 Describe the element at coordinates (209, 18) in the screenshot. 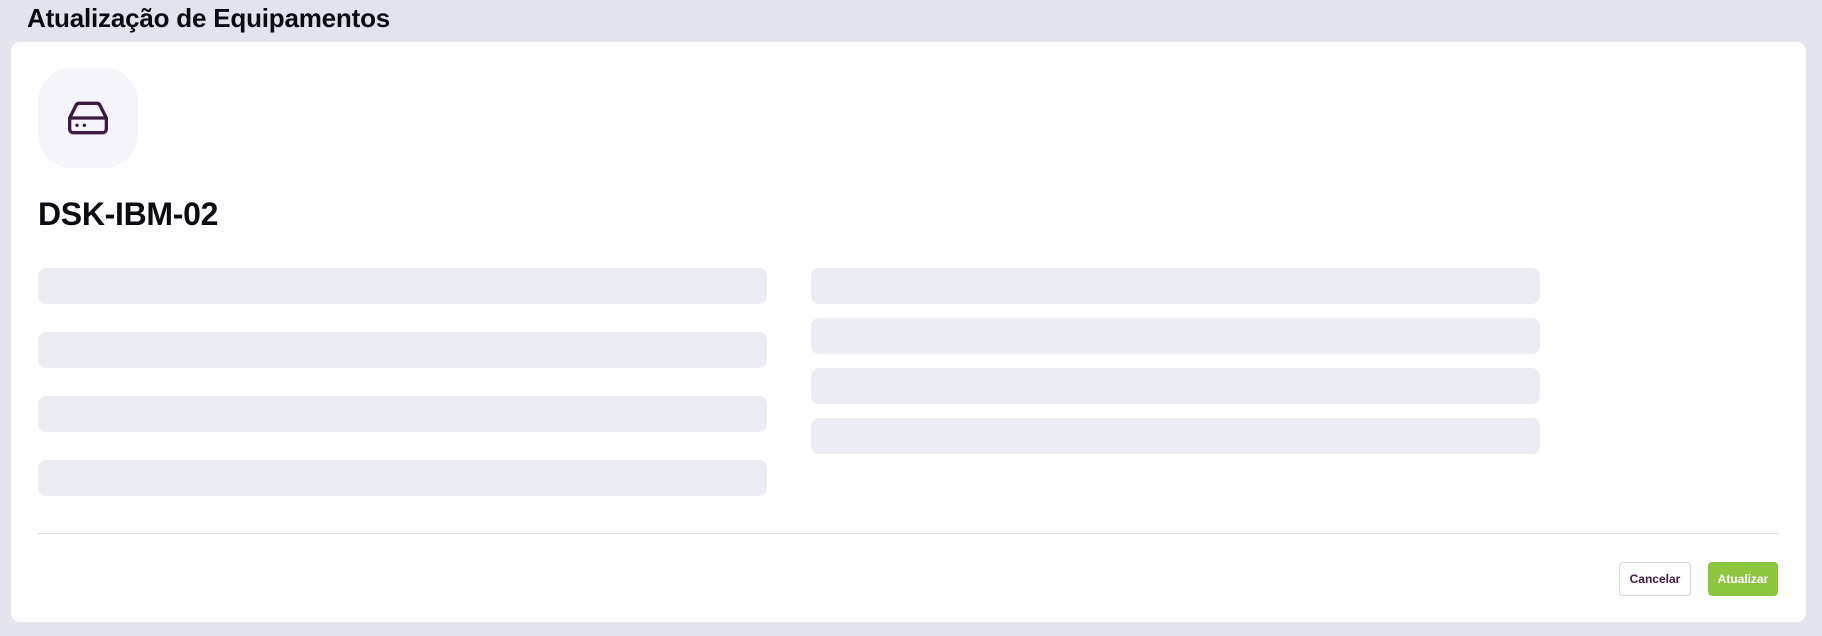

I see `page-title: Atualização de Equipamentos` at that location.